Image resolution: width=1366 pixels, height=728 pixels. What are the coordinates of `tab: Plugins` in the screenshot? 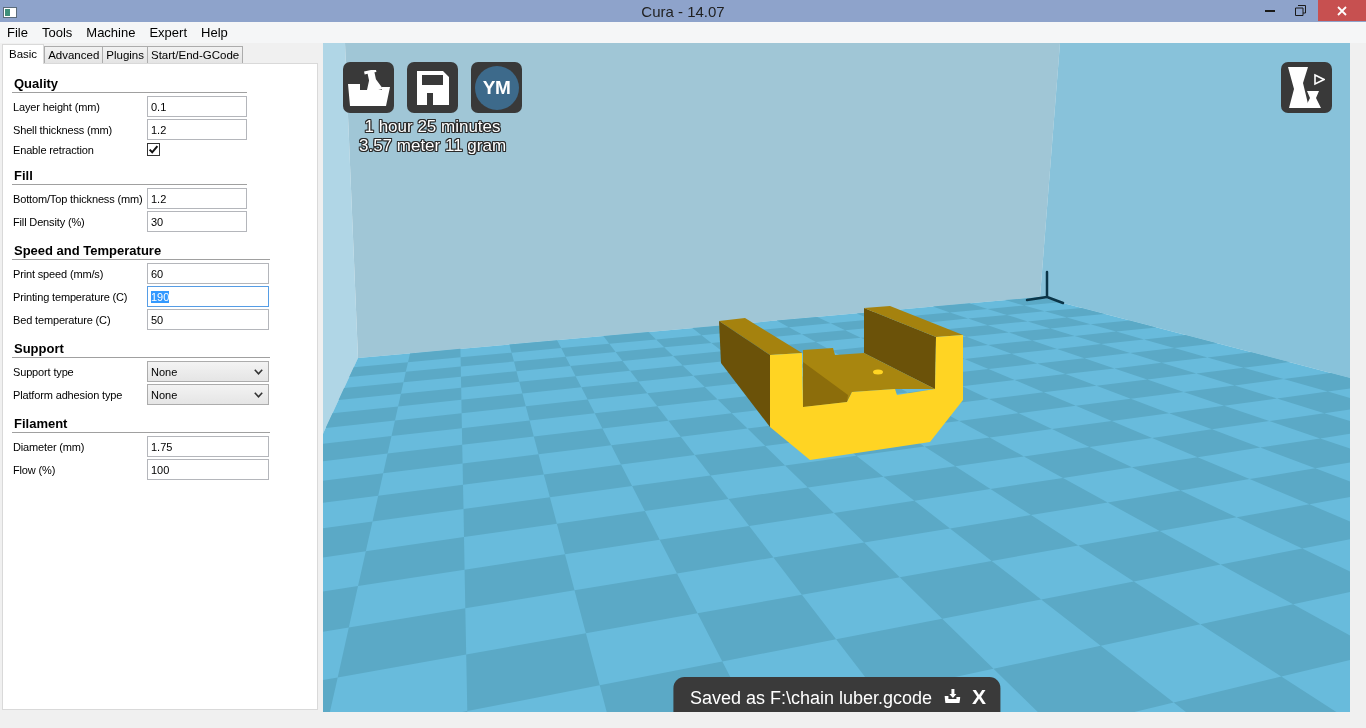 It's located at (125, 54).